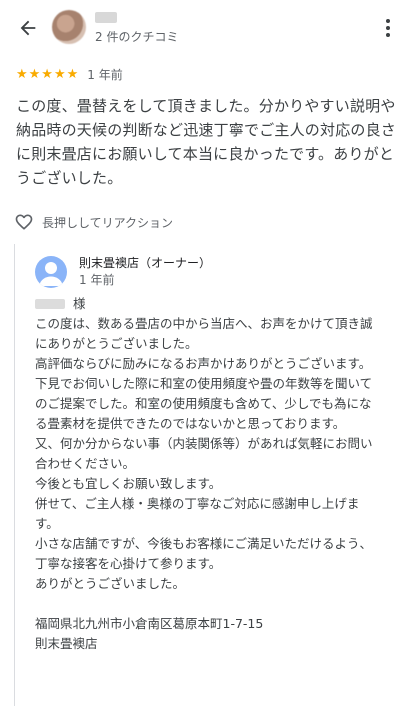 This screenshot has width=412, height=713. Describe the element at coordinates (145, 263) in the screenshot. I see `owner-name: 則末畳襖店（オーナー）` at that location.